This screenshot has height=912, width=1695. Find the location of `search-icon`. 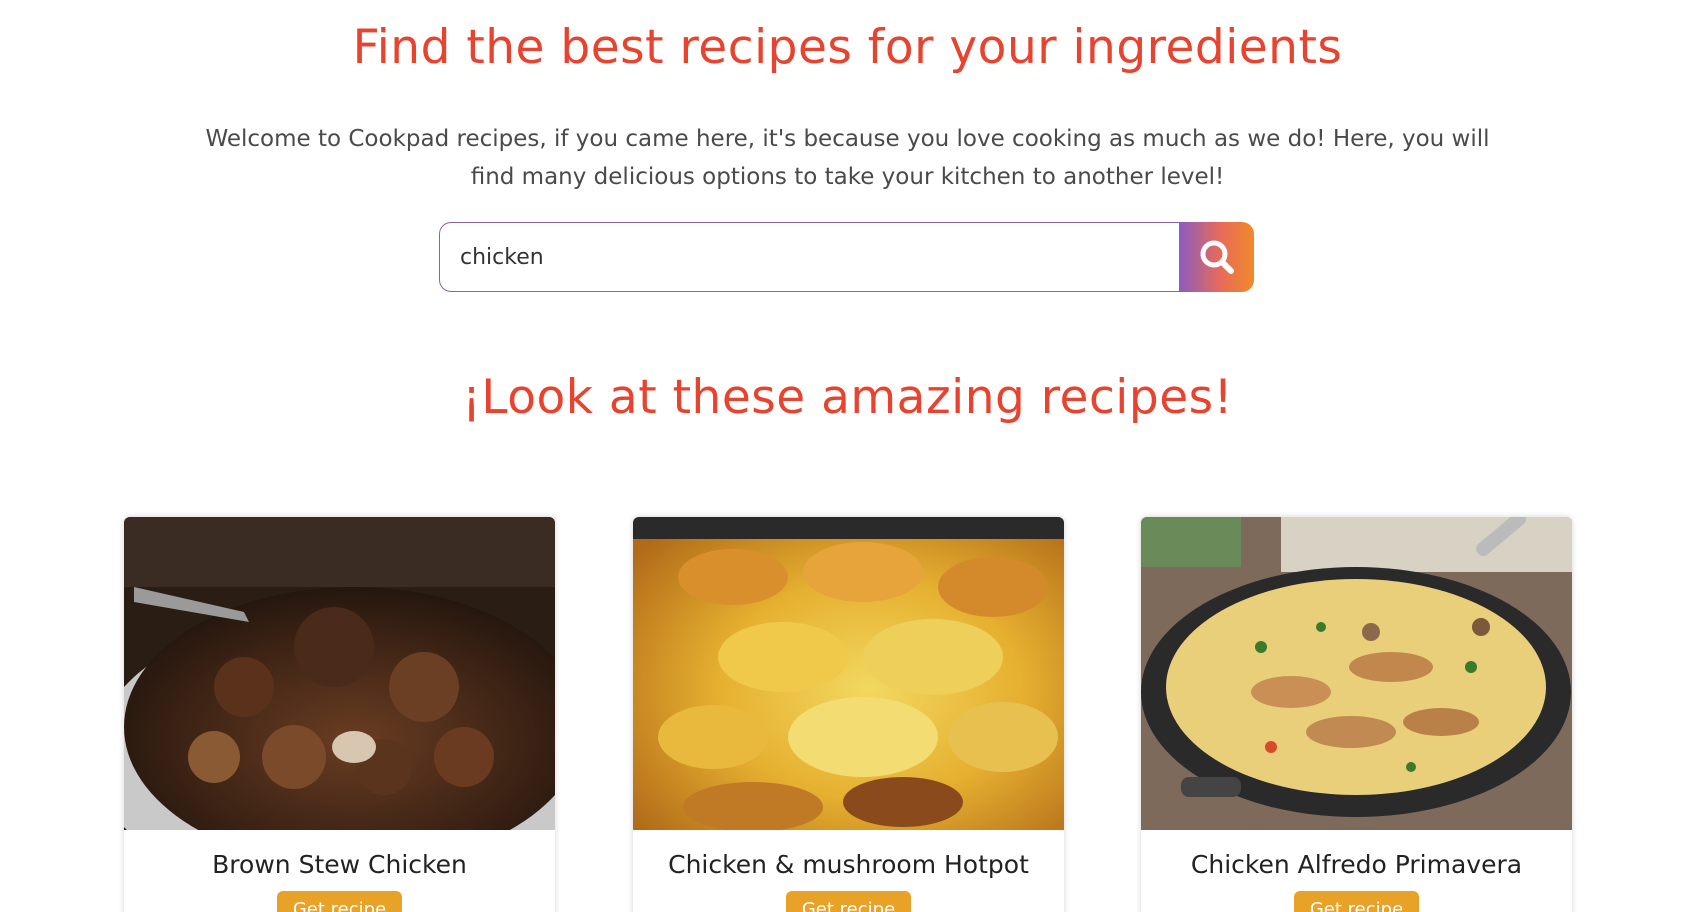

search-icon is located at coordinates (1217, 257).